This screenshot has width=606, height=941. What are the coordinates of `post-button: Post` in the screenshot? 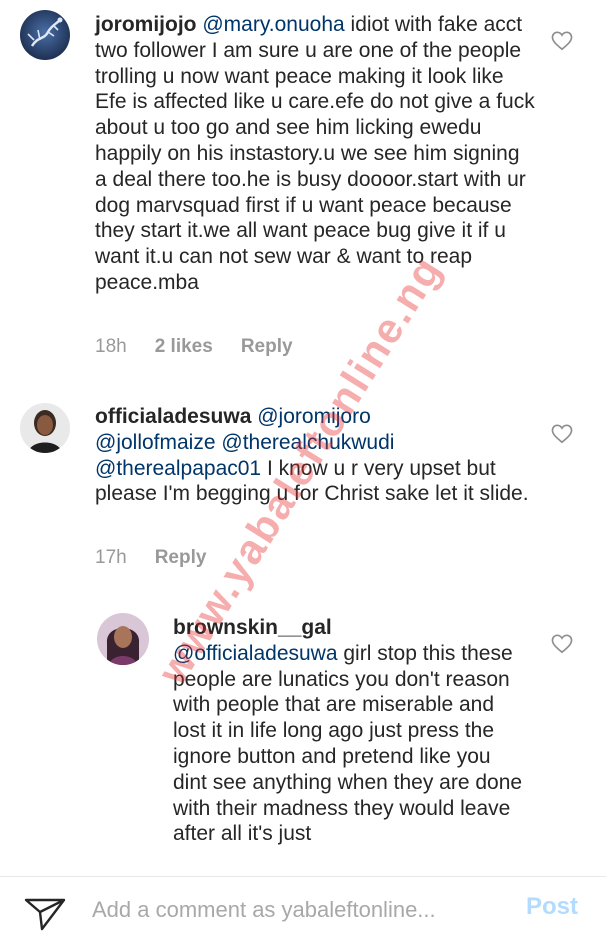 It's located at (552, 907).